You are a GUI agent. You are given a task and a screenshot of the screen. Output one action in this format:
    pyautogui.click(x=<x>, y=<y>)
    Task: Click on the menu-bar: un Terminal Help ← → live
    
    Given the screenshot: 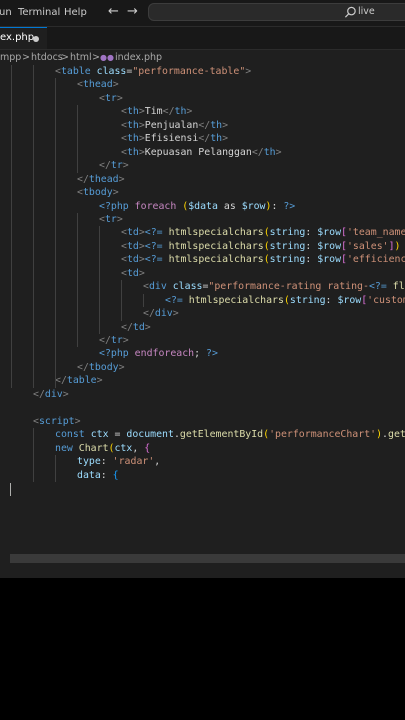 What is the action you would take?
    pyautogui.click(x=202, y=13)
    